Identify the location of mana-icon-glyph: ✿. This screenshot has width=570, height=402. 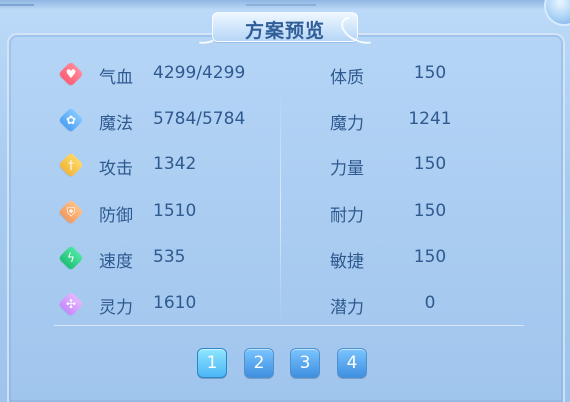
(71, 120).